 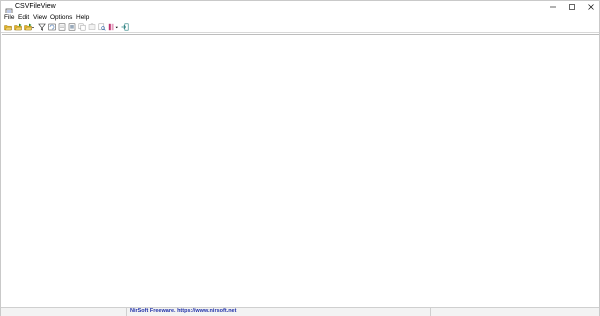 I want to click on close-icon, so click(x=591, y=7).